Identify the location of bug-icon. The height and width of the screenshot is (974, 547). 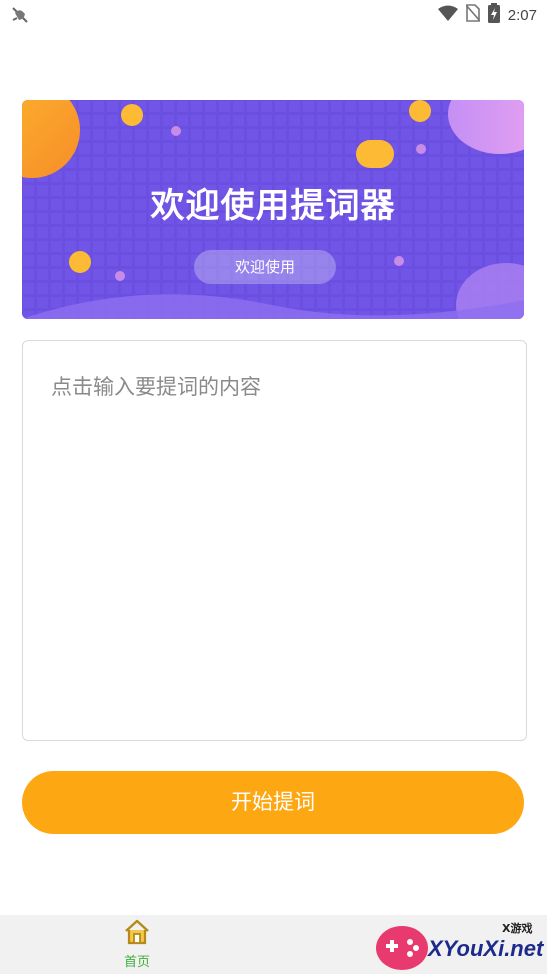
(20, 15).